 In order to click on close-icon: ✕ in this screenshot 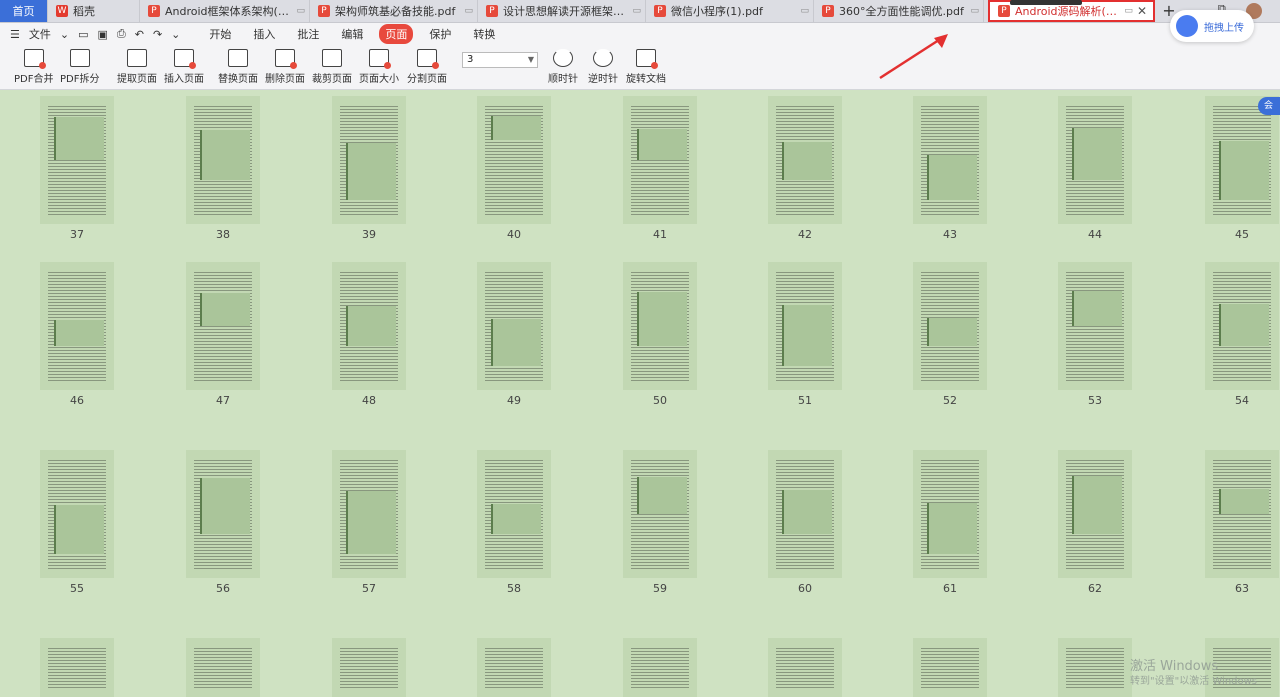, I will do `click(1142, 11)`.